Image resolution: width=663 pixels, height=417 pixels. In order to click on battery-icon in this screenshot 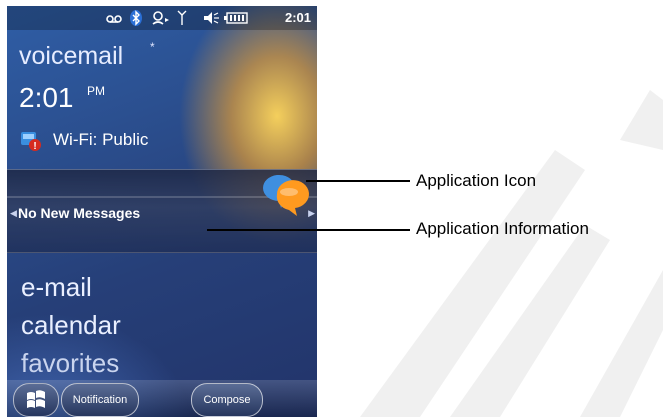, I will do `click(236, 18)`.